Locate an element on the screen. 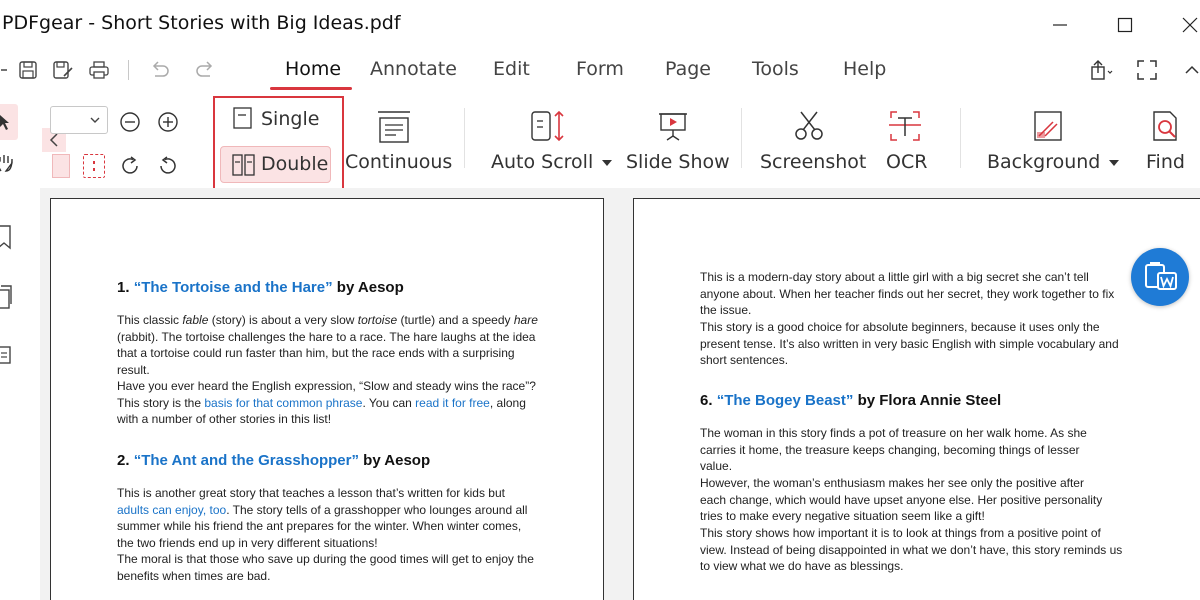  tab-tools: Tools is located at coordinates (775, 69).